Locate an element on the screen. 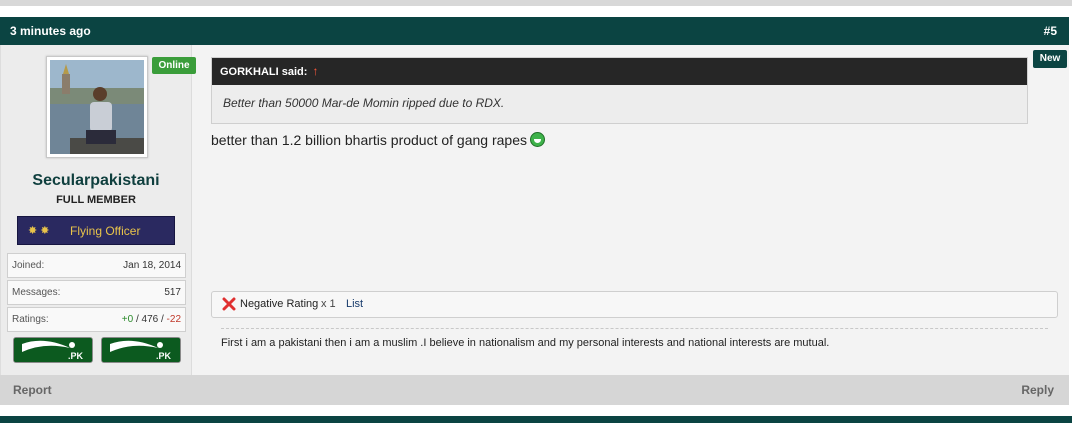 The width and height of the screenshot is (1072, 423). report-button: Report is located at coordinates (32, 390).